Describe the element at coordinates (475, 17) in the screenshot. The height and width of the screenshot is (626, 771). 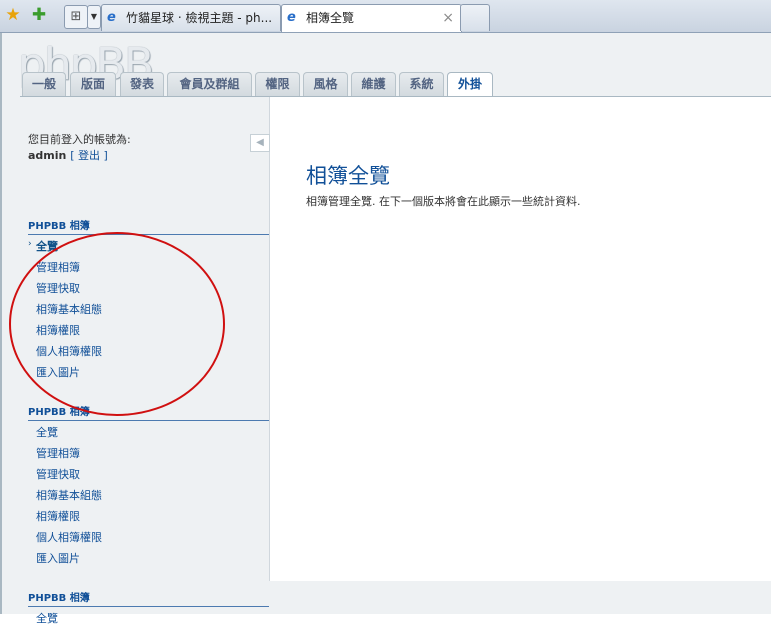
I see `new-tab-button` at that location.